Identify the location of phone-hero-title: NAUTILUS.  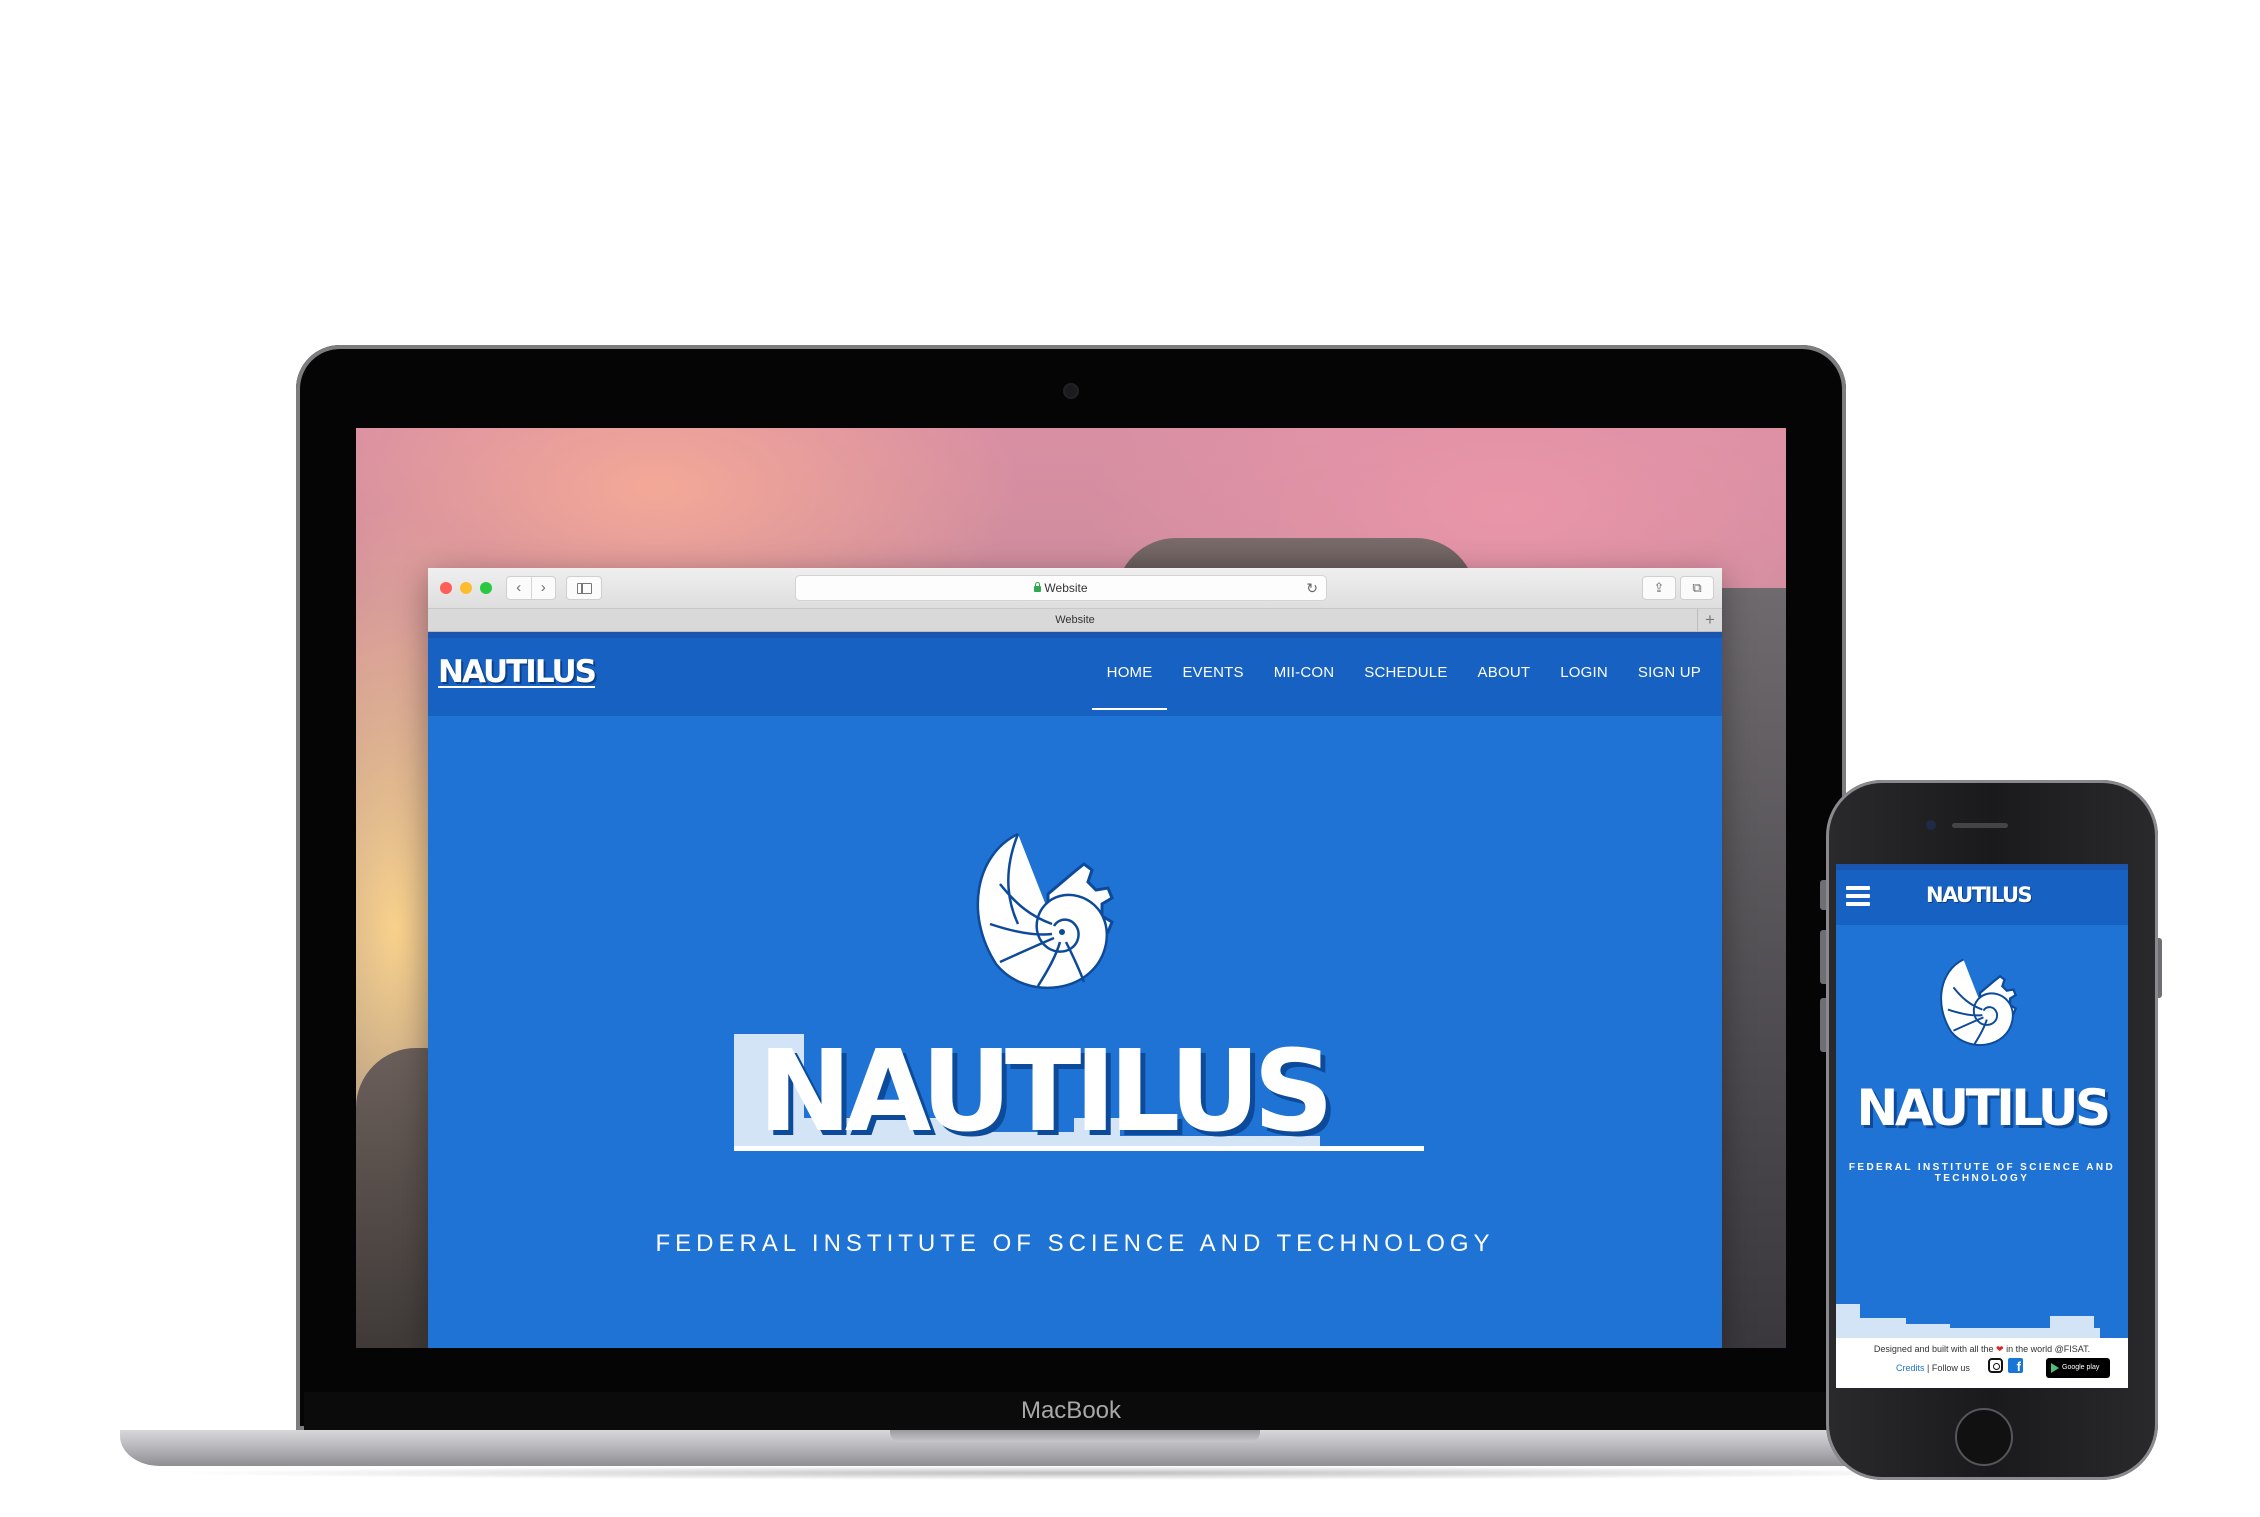
(1983, 1108).